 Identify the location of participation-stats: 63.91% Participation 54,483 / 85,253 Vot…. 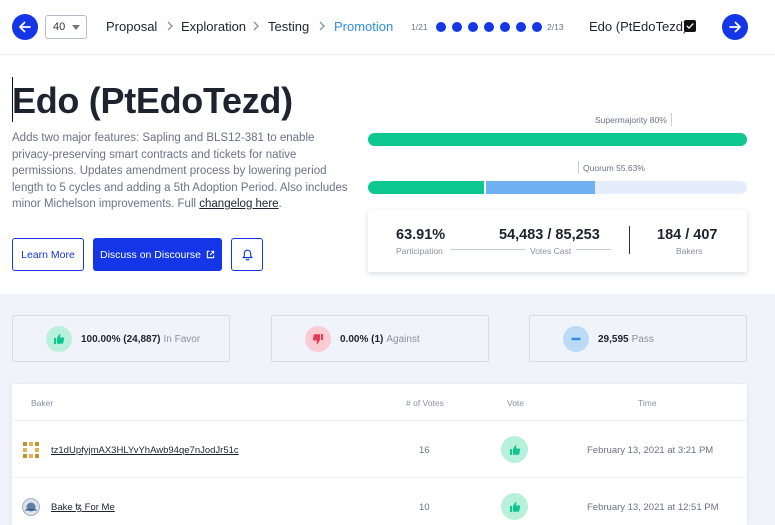
(557, 241).